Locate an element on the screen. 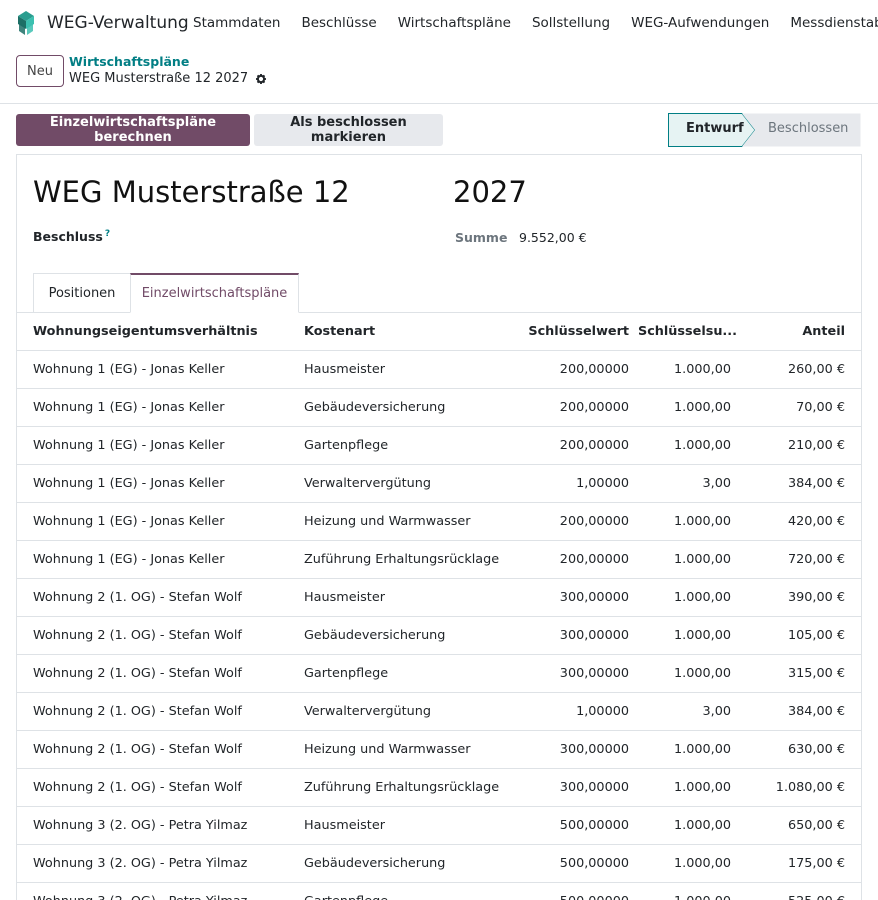 This screenshot has height=900, width=878. cell-key-sum: 3,00 is located at coordinates (717, 711).